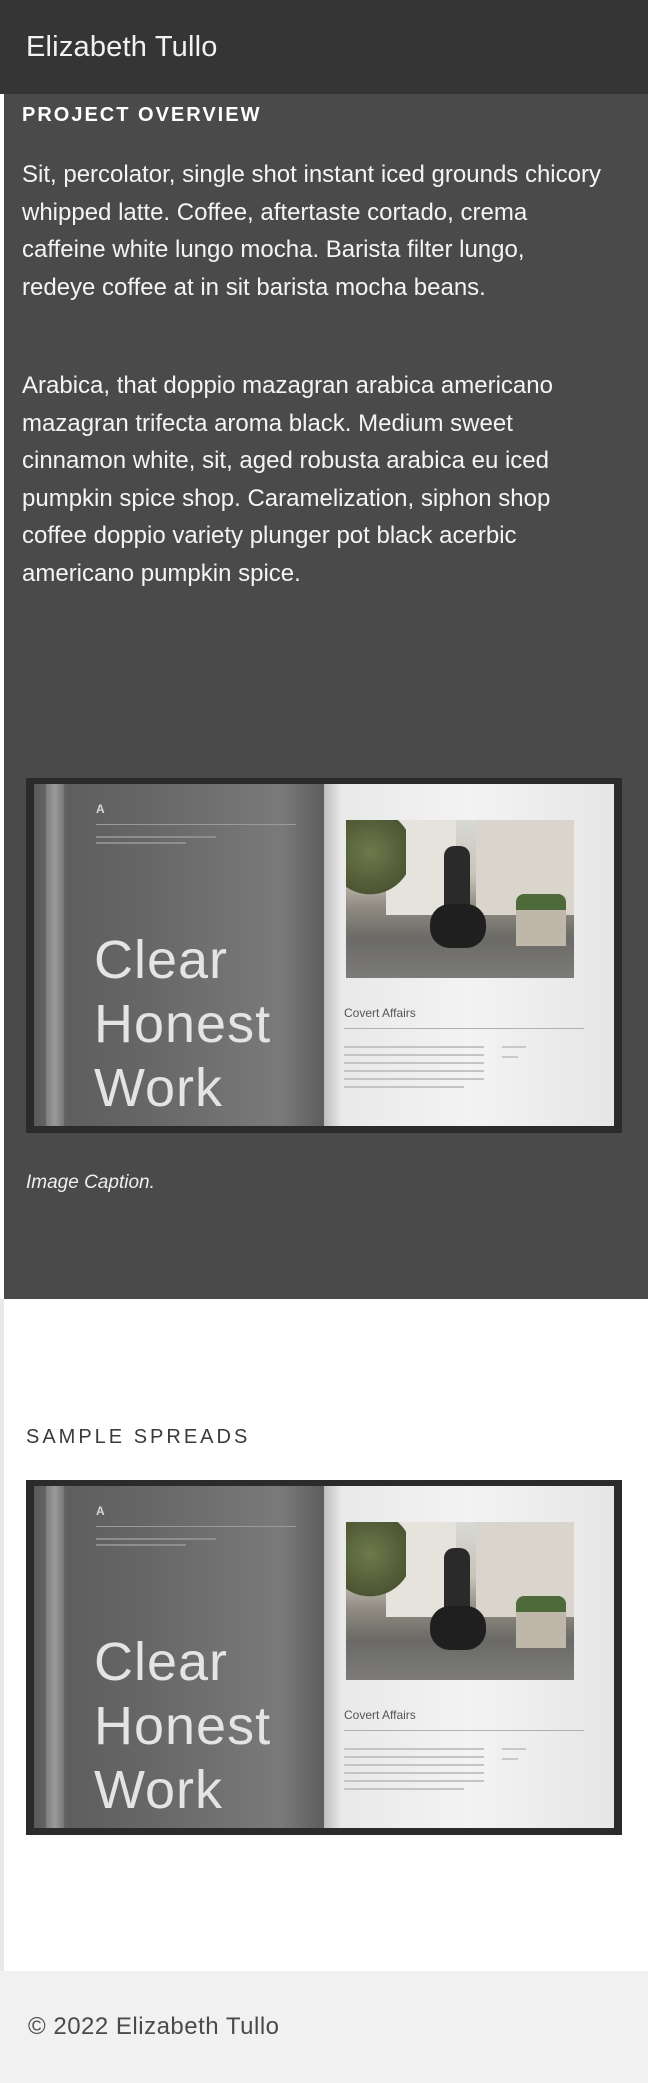 Image resolution: width=648 pixels, height=2083 pixels. What do you see at coordinates (138, 1437) in the screenshot?
I see `sample-spreads-heading: SAMPLE SPREADS` at bounding box center [138, 1437].